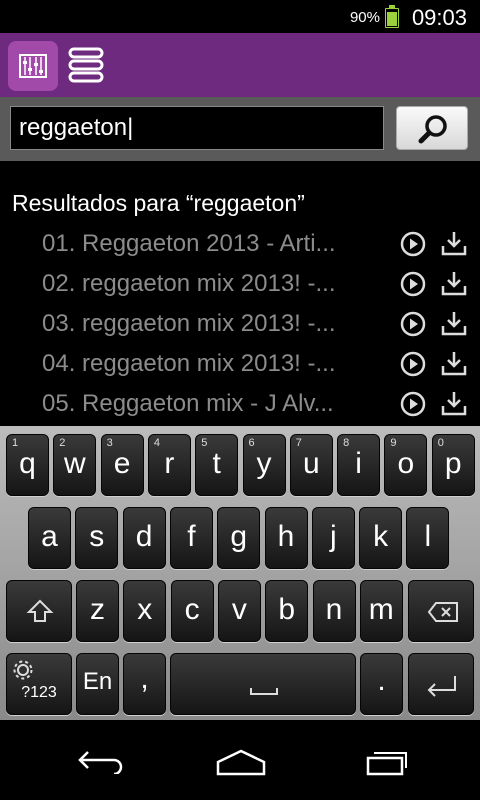  I want to click on key-label: c, so click(192, 609).